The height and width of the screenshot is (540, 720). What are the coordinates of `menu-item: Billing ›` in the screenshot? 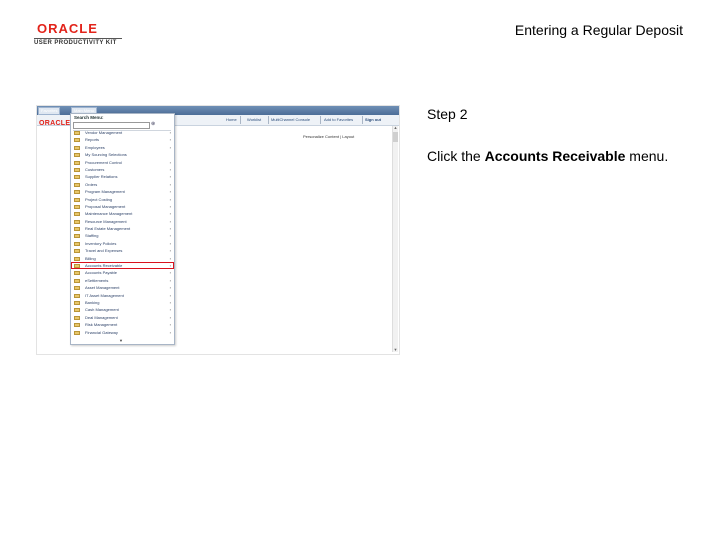 It's located at (122, 258).